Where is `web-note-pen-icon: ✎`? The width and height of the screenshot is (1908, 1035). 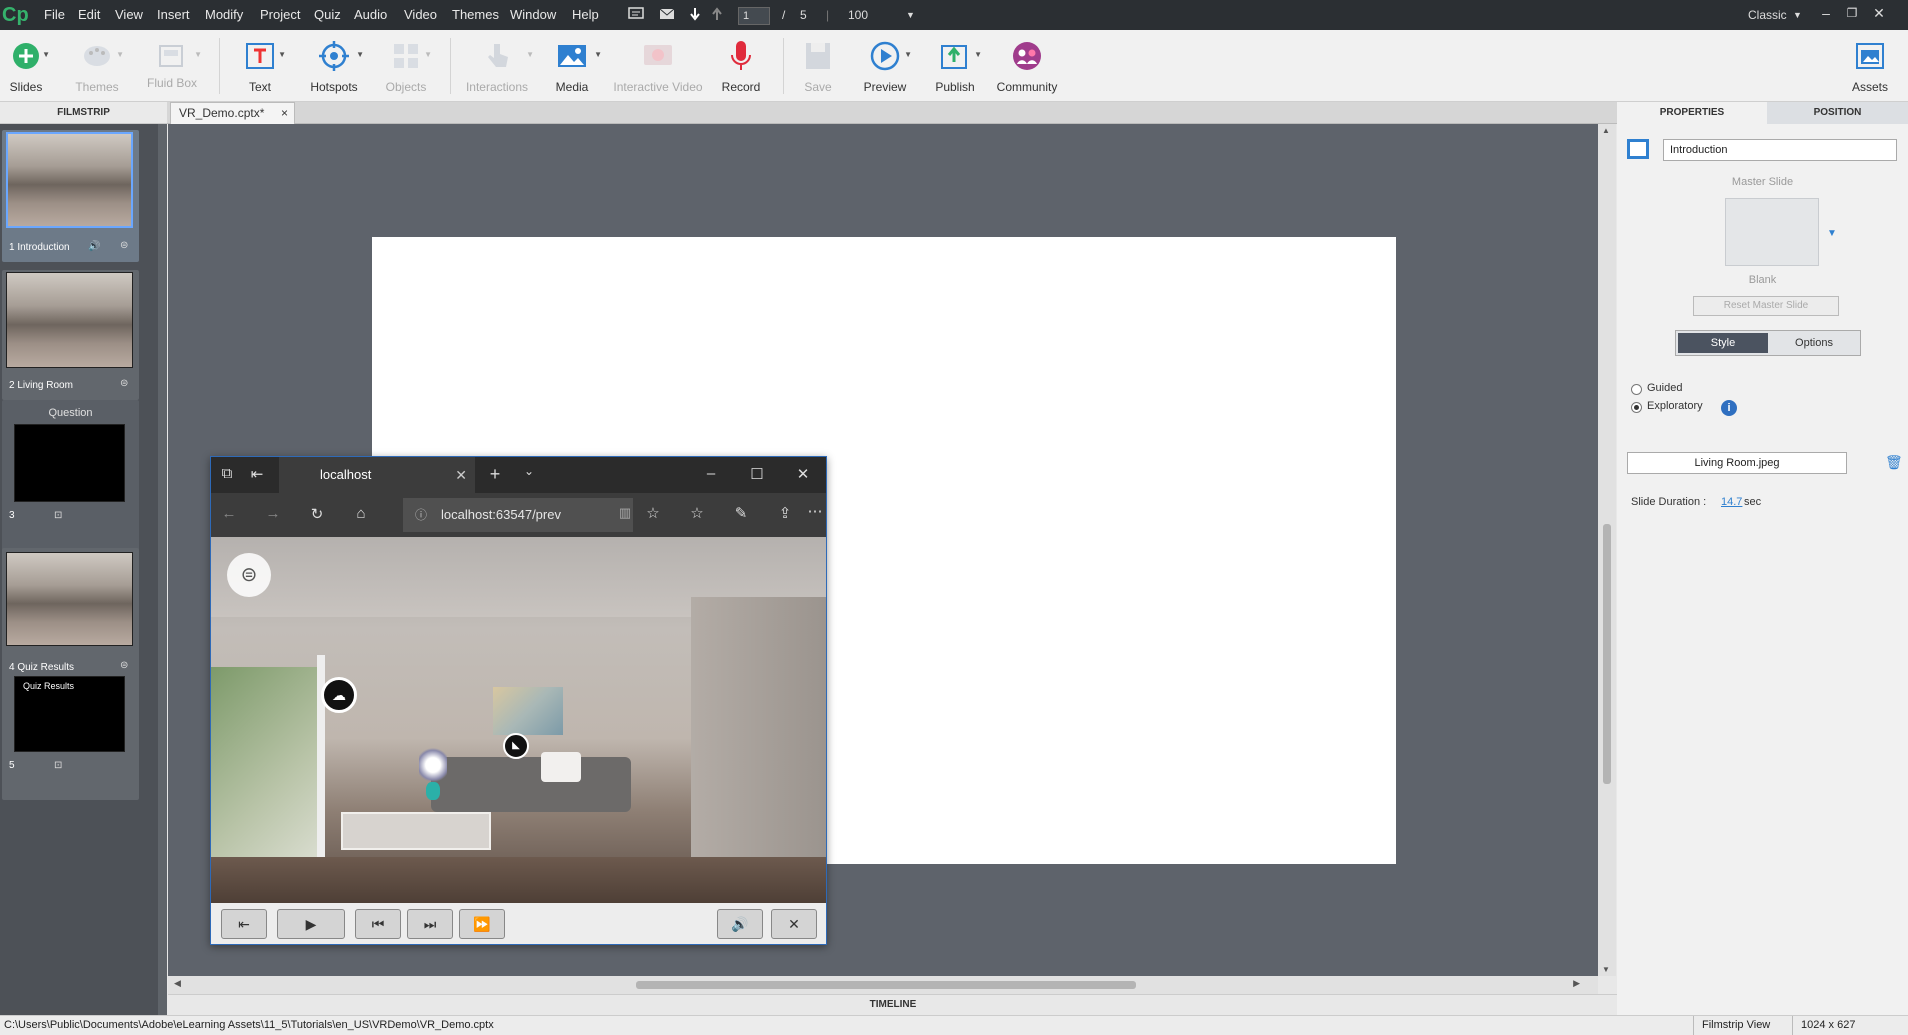 web-note-pen-icon: ✎ is located at coordinates (741, 513).